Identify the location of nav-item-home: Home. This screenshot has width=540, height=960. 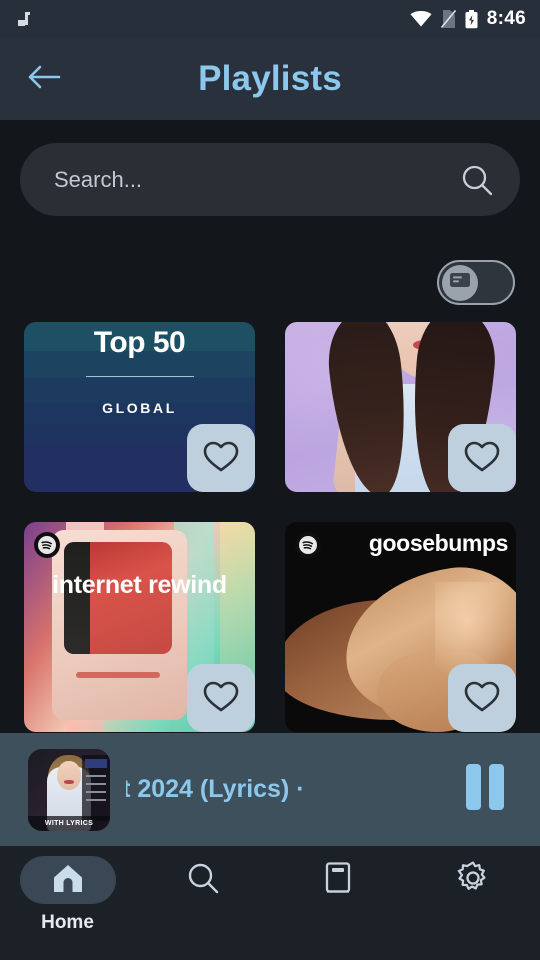
(67, 895).